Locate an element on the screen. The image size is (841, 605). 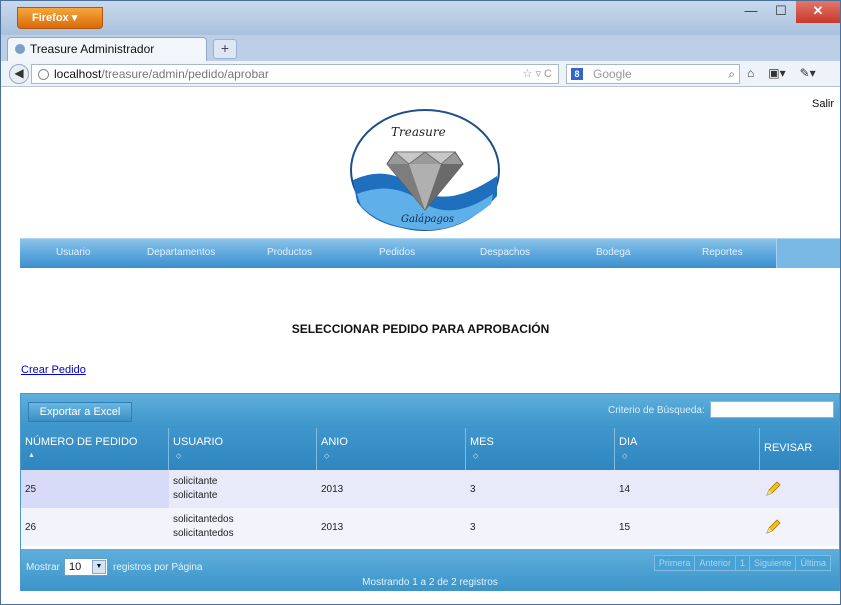
url-host: localhost is located at coordinates (78, 74).